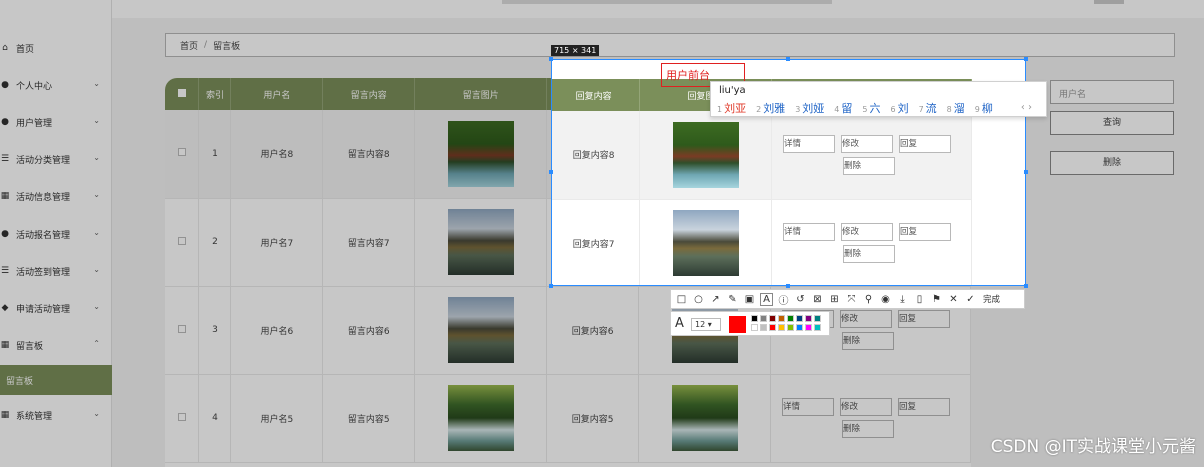  Describe the element at coordinates (851, 299) in the screenshot. I see `long-screenshot-icon: ⤧` at that location.